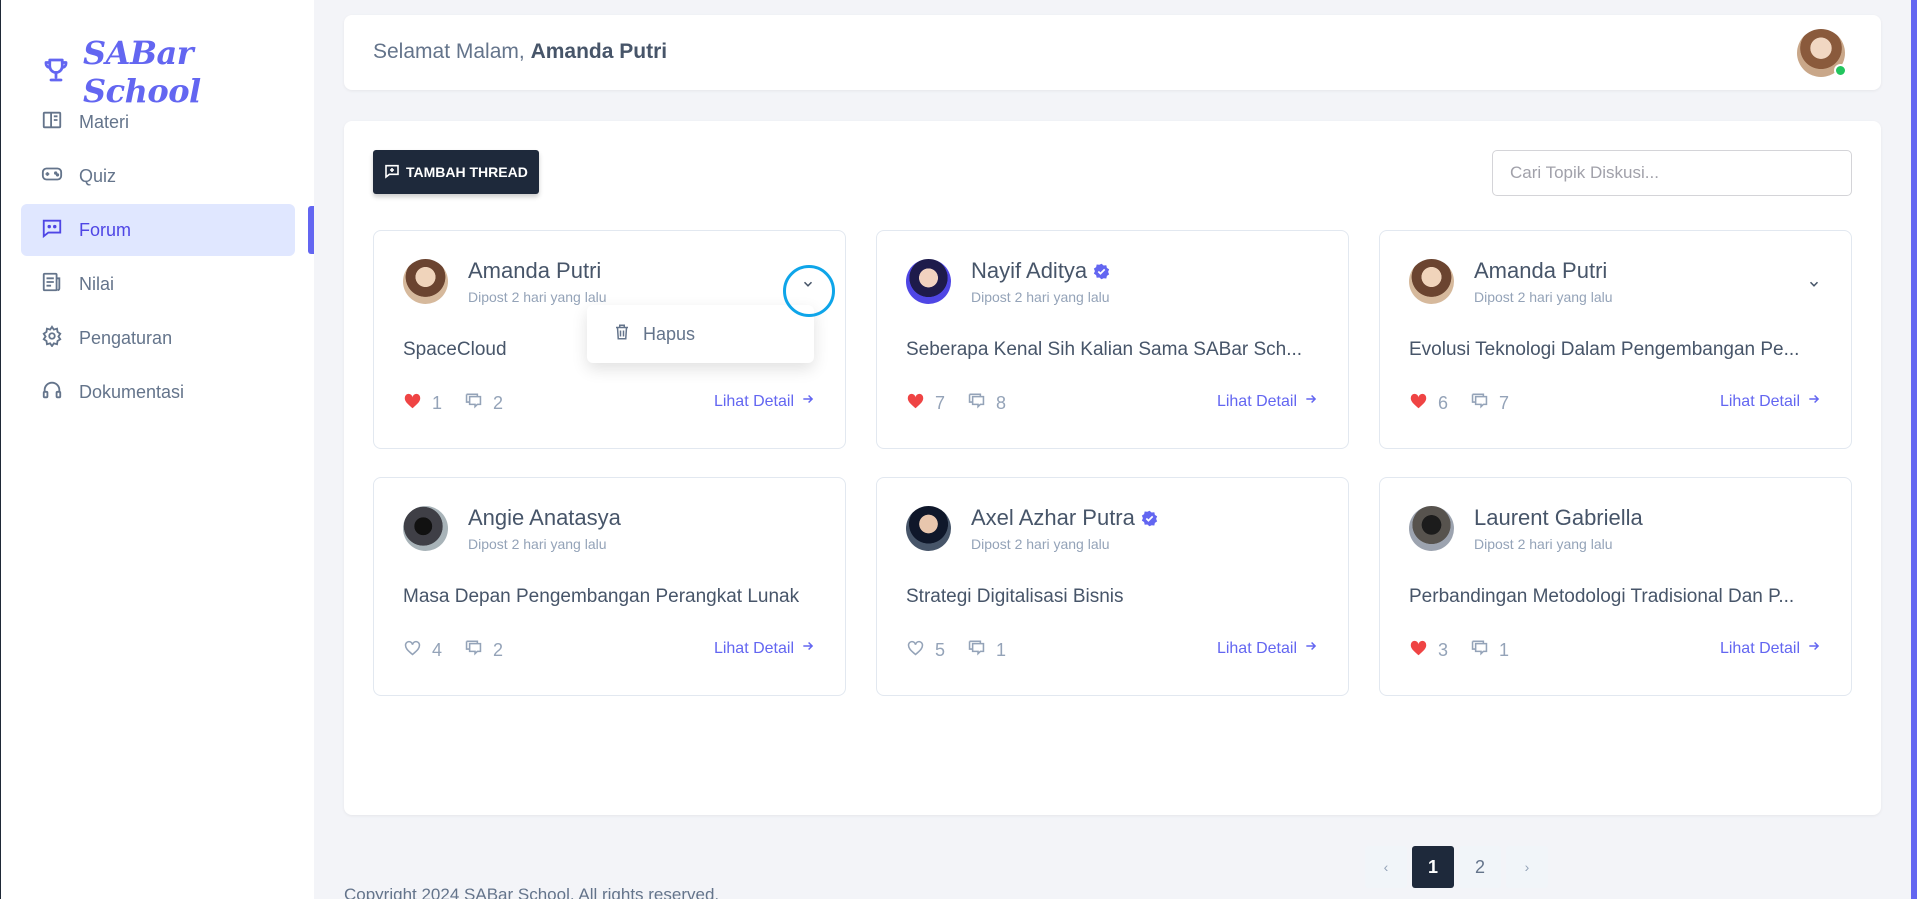 Image resolution: width=1917 pixels, height=899 pixels. I want to click on comment-count: 8, so click(986, 403).